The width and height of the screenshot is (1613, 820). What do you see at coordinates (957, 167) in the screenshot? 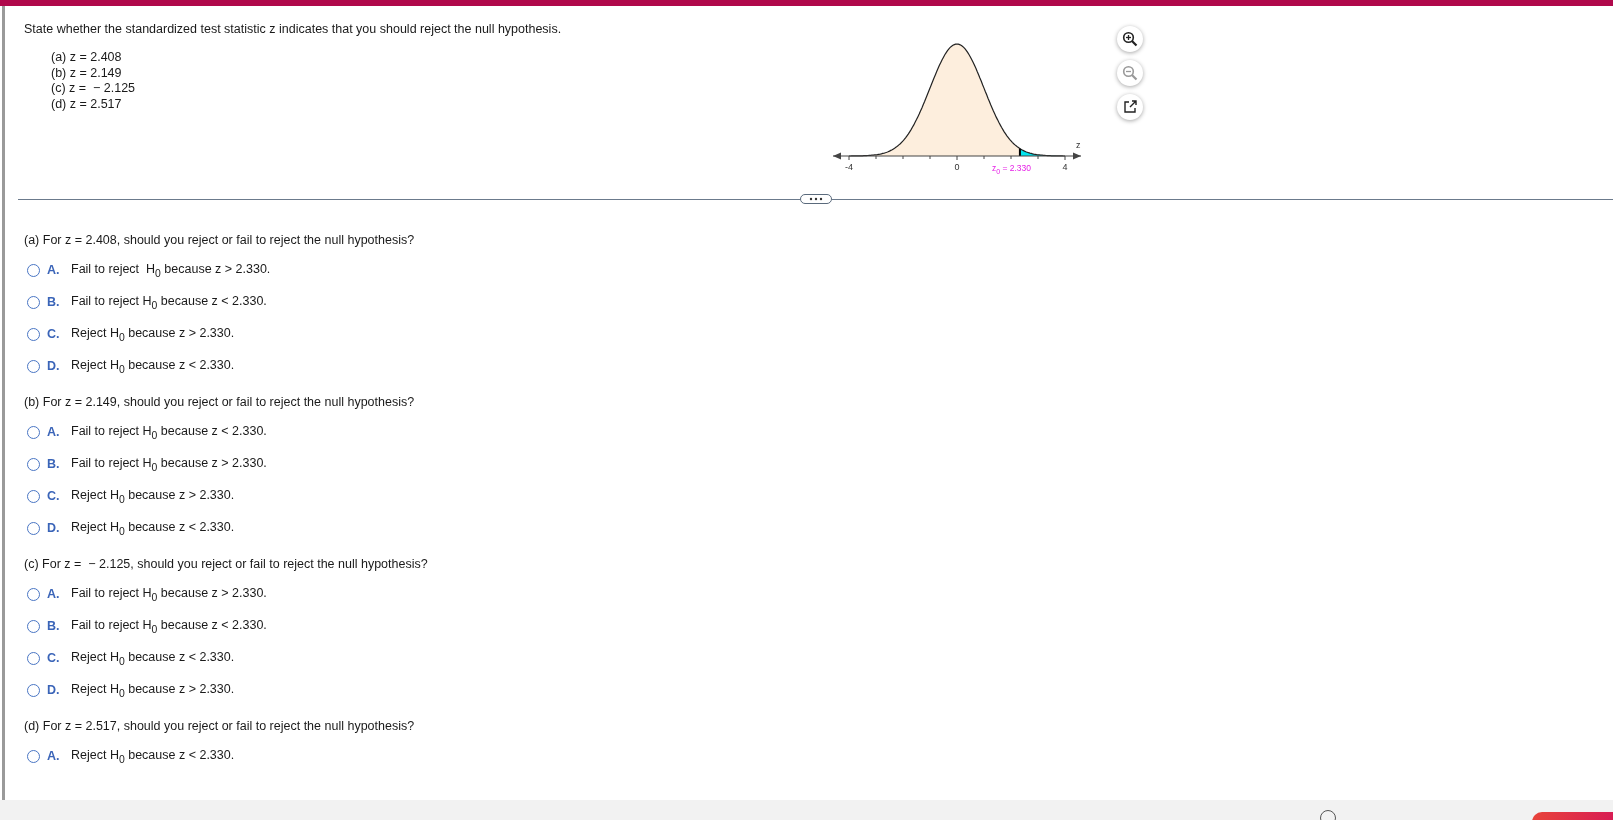
I see `tick-label: 0` at bounding box center [957, 167].